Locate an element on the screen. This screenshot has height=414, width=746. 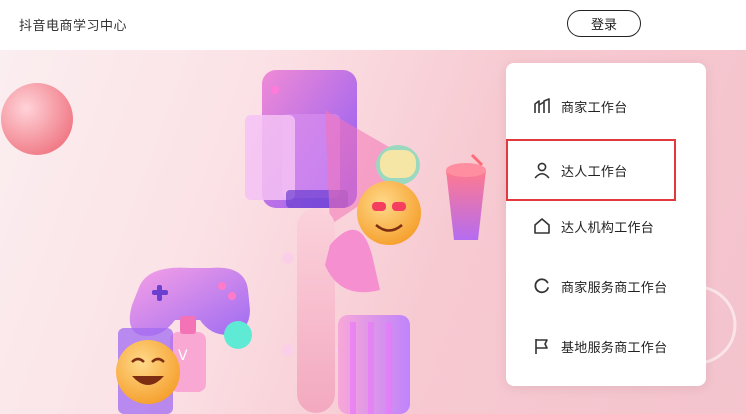
top-header: 抖音电商学习中心 登录 is located at coordinates (373, 25).